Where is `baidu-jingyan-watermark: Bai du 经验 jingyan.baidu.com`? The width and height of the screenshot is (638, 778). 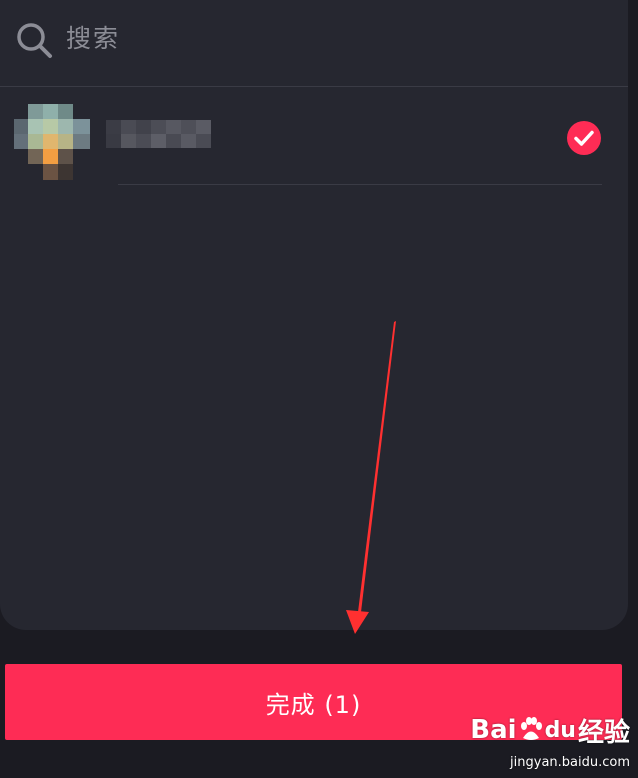
baidu-jingyan-watermark: Bai du 经验 jingyan.baidu.com is located at coordinates (545, 741).